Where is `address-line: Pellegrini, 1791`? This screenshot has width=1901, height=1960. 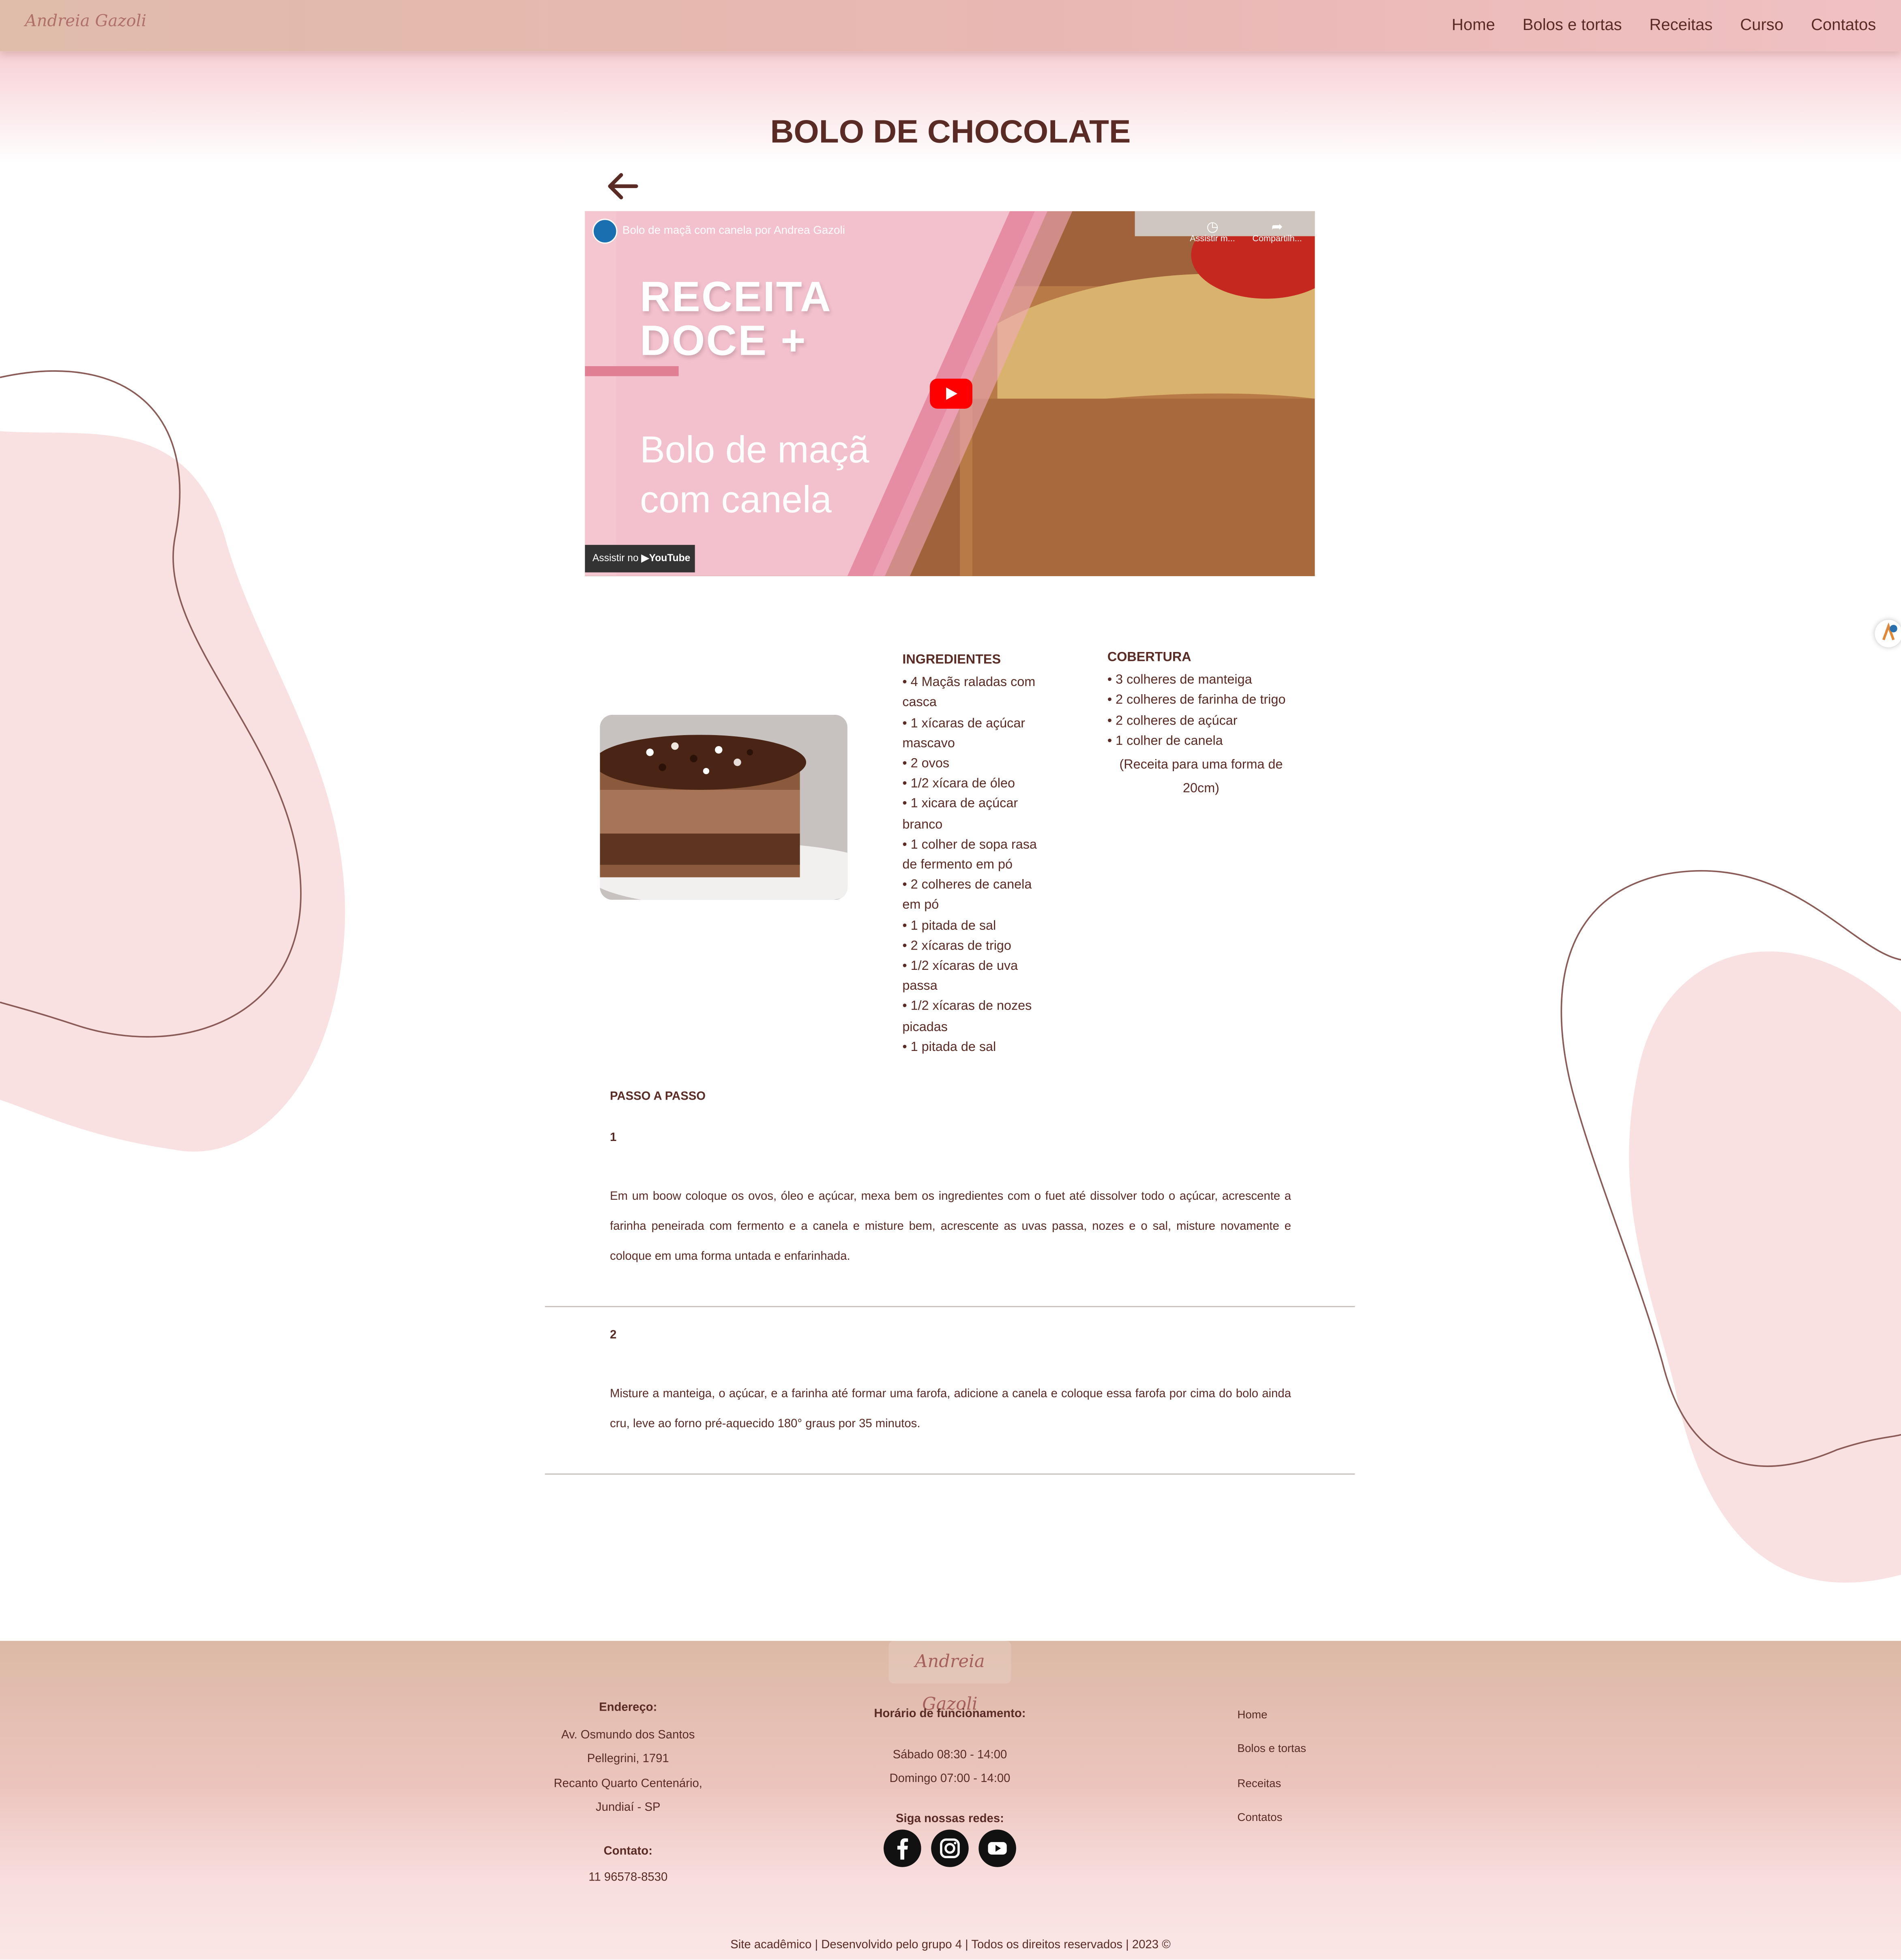 address-line: Pellegrini, 1791 is located at coordinates (628, 1759).